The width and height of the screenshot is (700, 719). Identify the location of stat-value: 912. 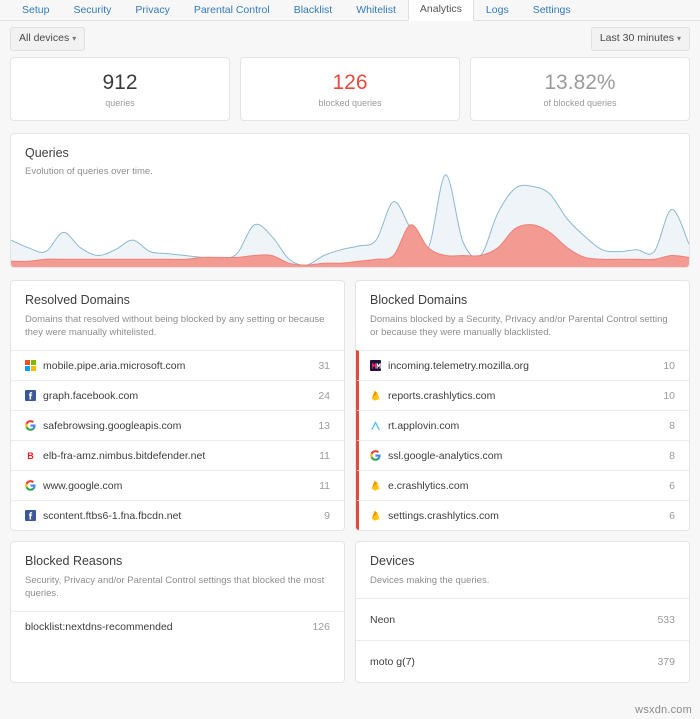
(120, 82).